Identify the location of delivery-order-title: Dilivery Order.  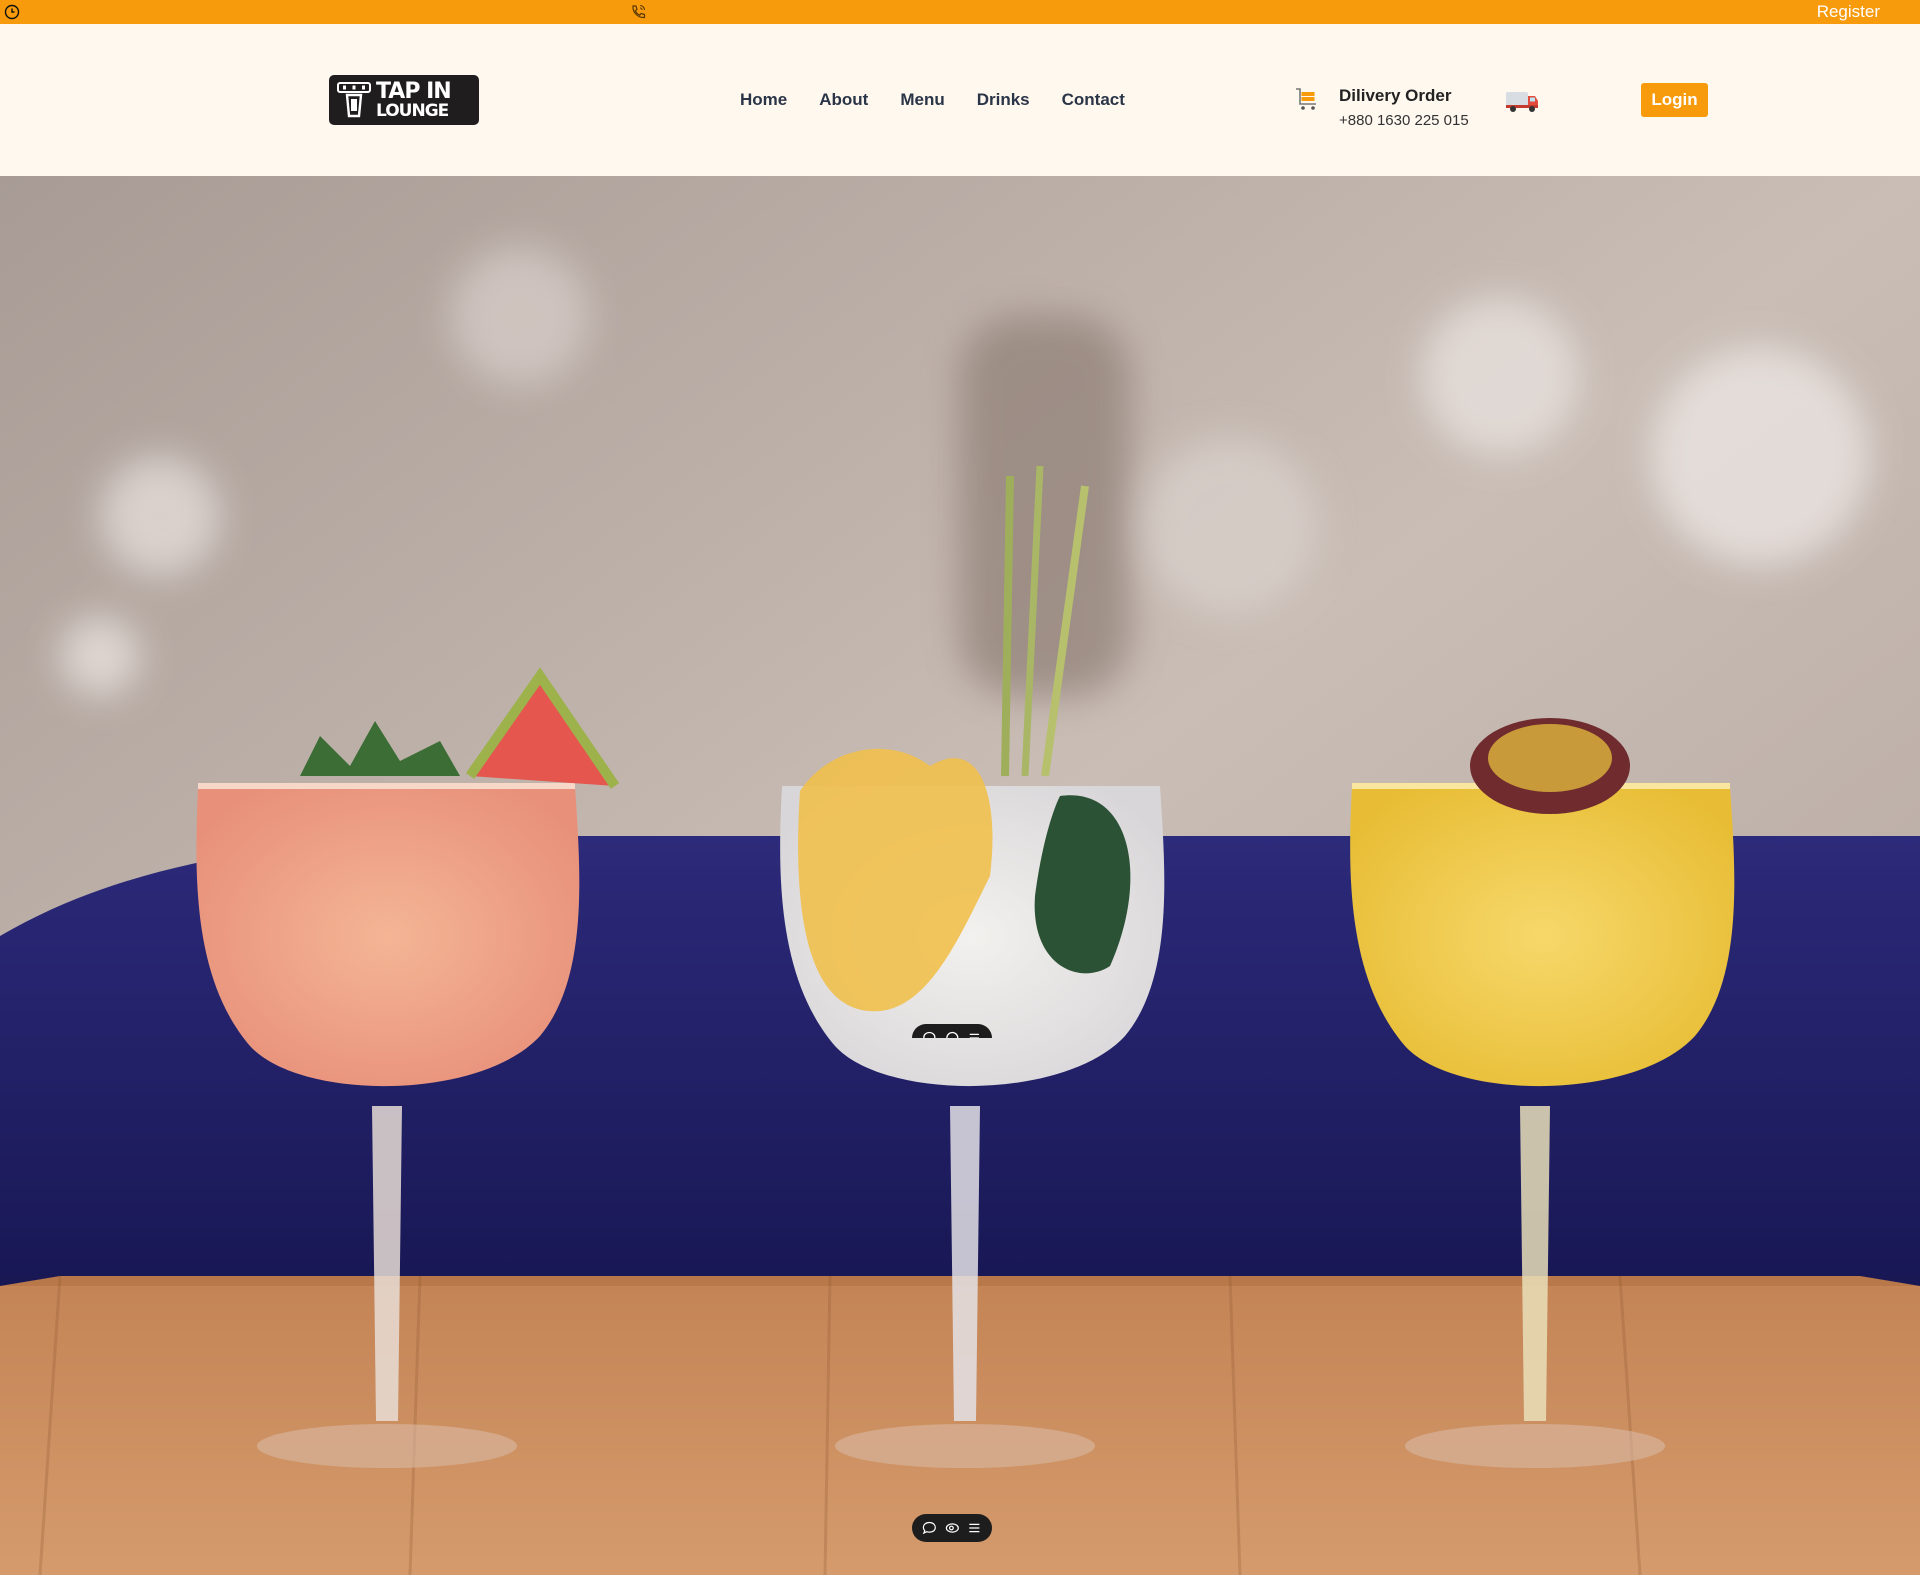
(1395, 95).